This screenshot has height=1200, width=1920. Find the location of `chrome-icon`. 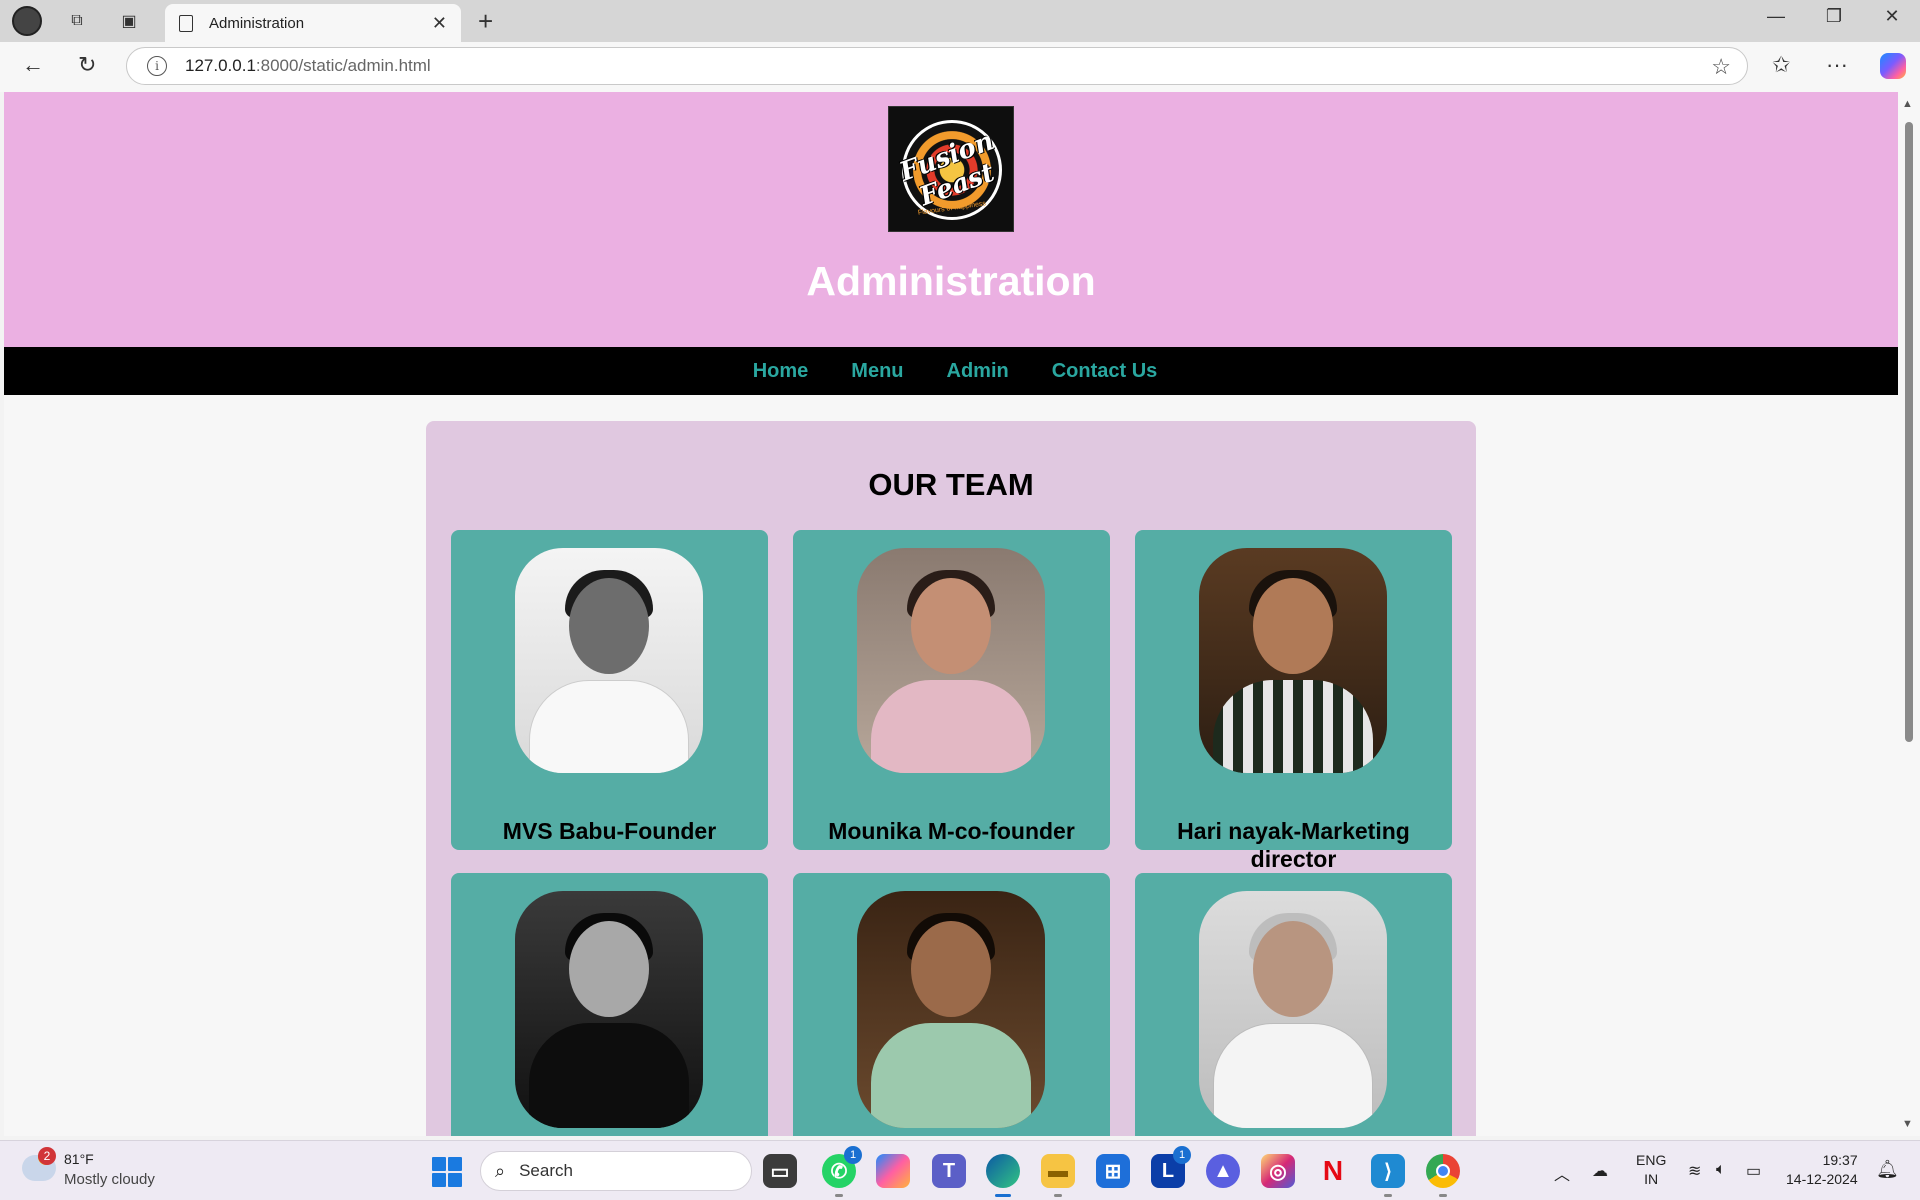

chrome-icon is located at coordinates (1443, 1175).